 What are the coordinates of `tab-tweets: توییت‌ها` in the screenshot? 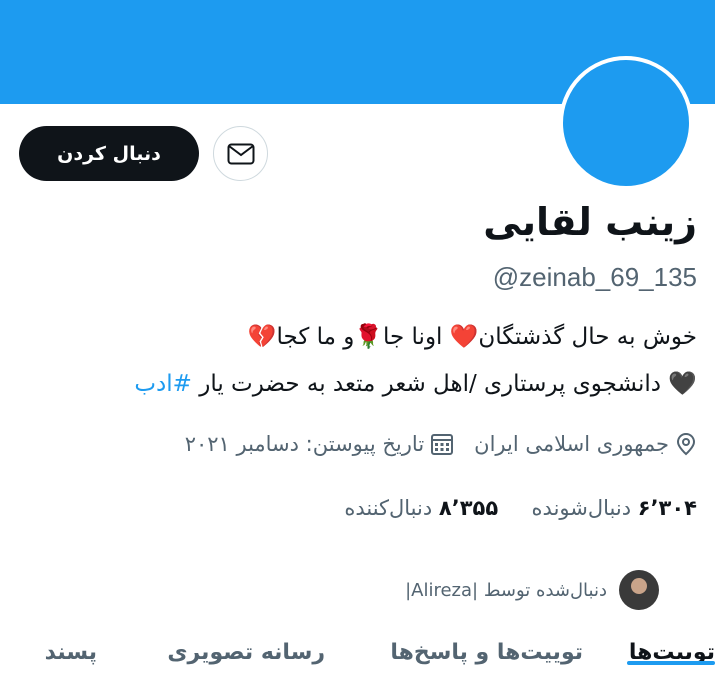 It's located at (671, 652).